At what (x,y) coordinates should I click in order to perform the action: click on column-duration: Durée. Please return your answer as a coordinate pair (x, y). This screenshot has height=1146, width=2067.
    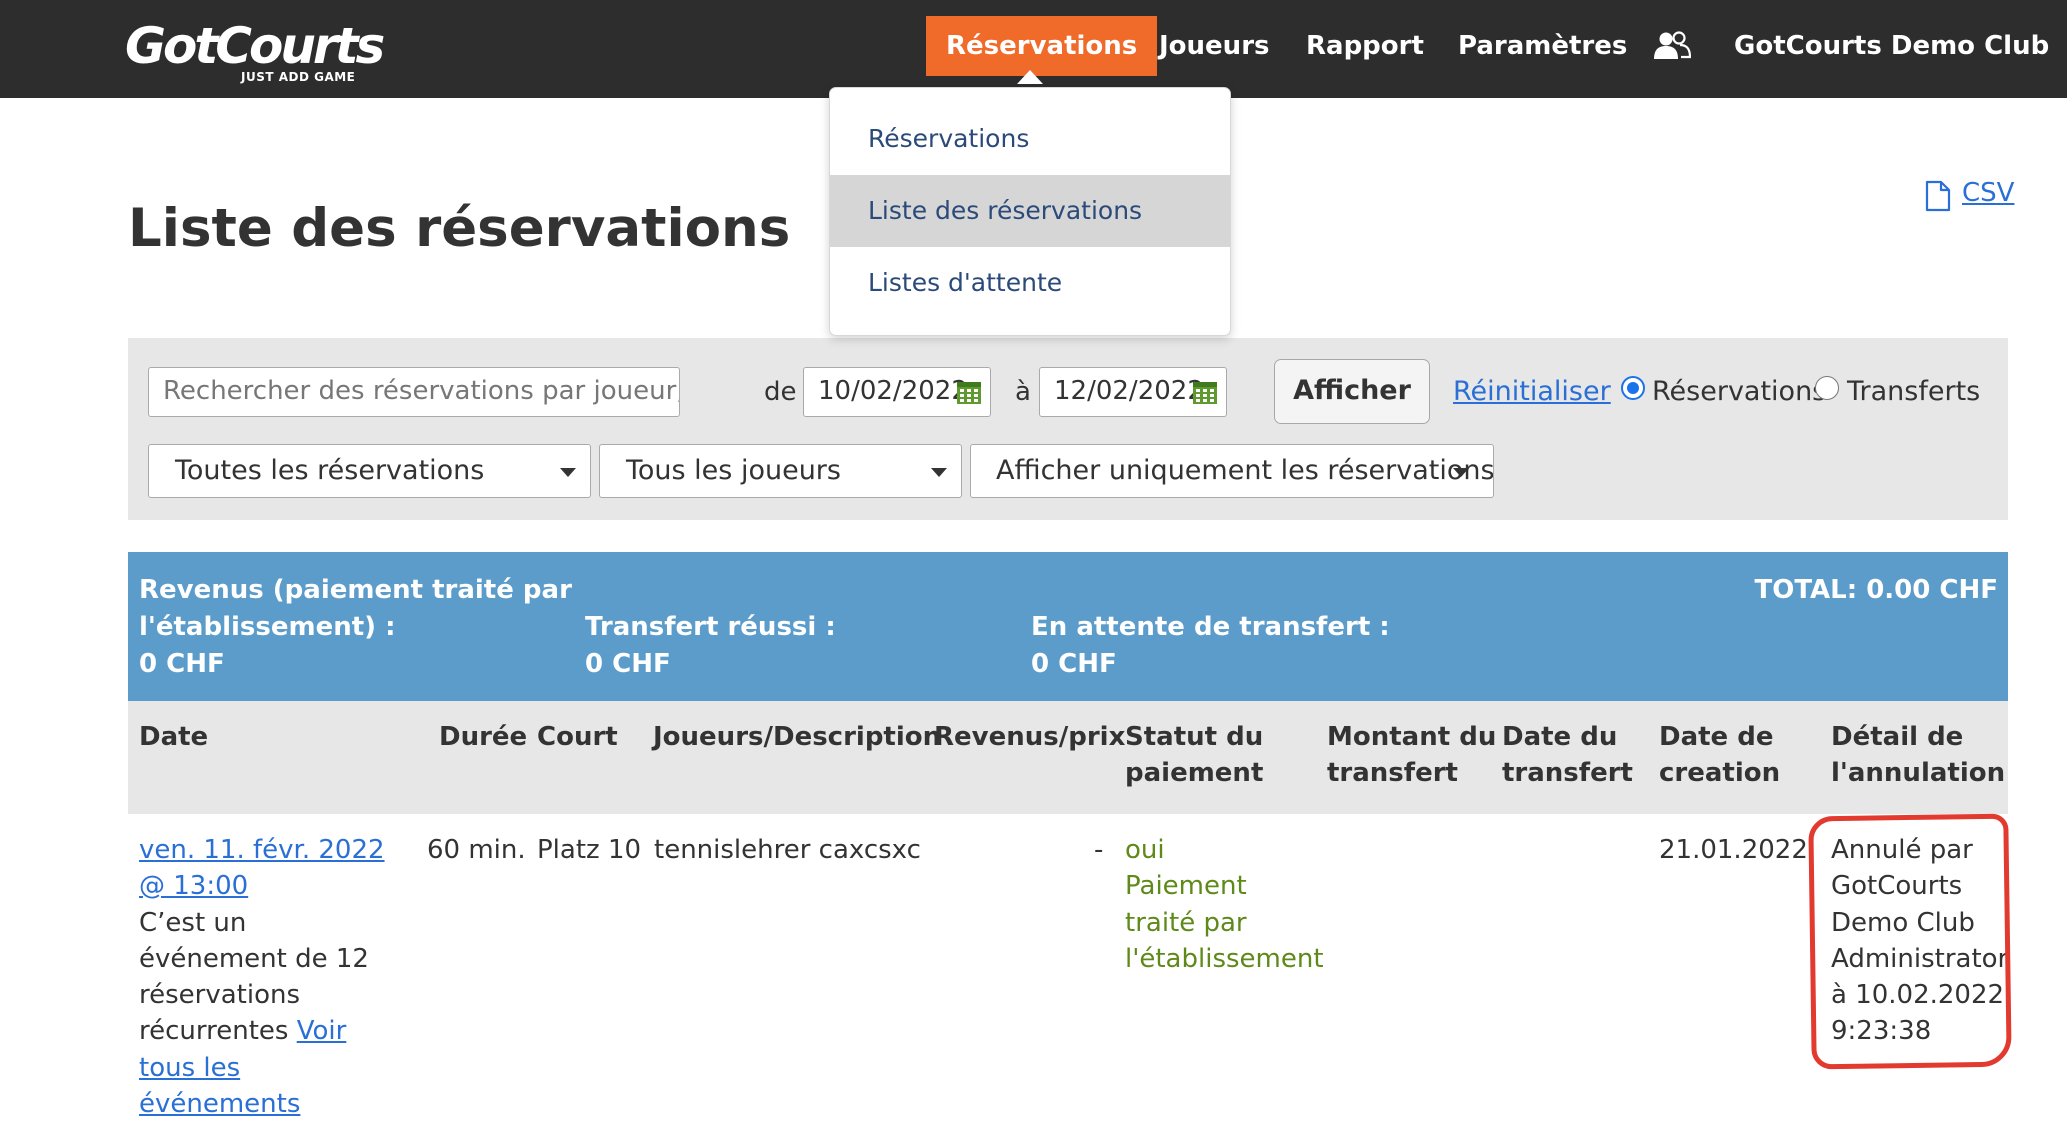
    Looking at the image, I should click on (483, 737).